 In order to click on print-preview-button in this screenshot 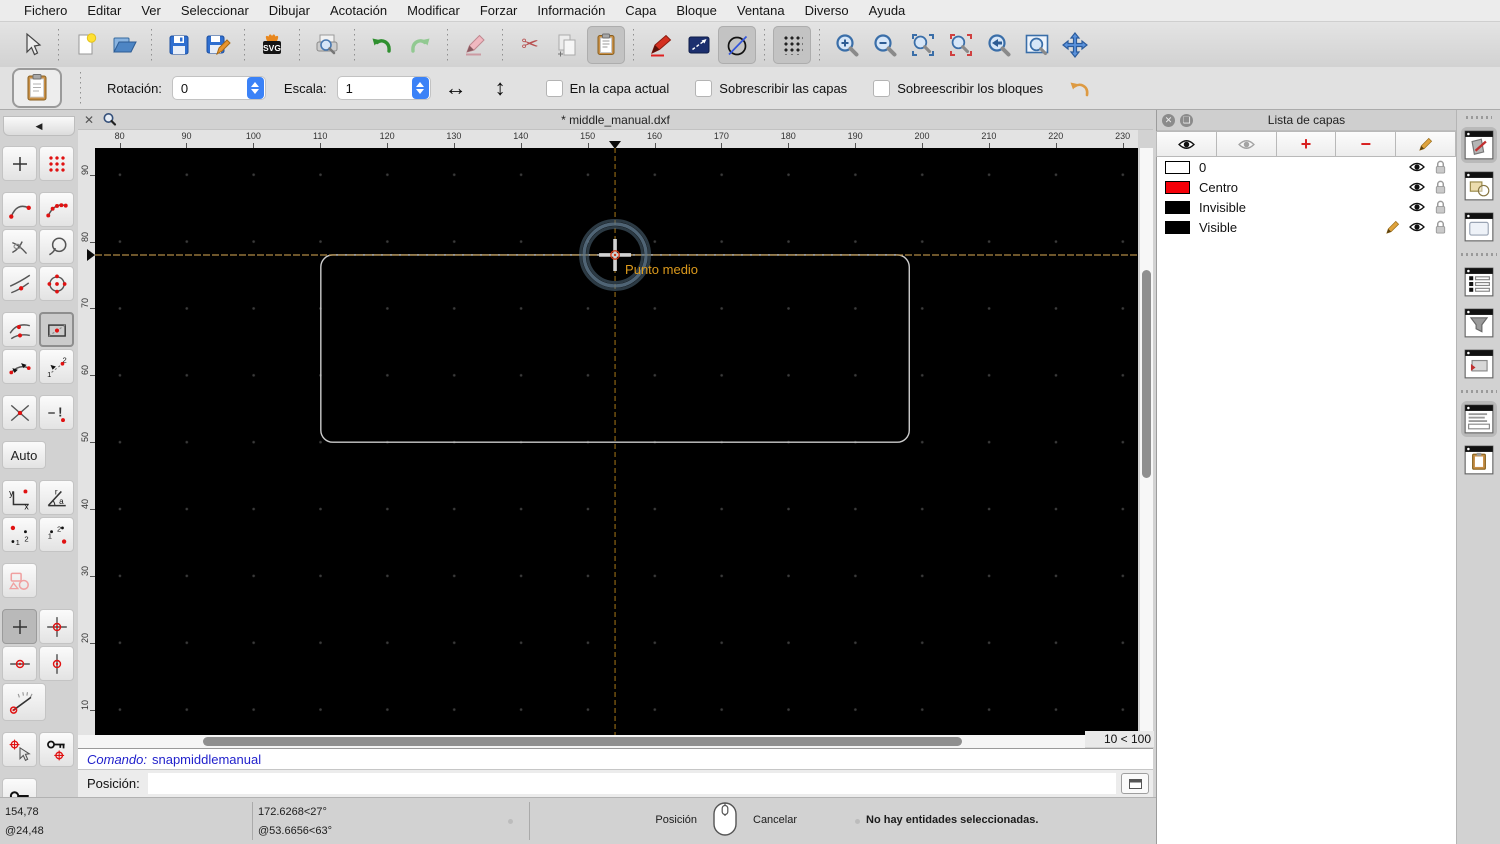, I will do `click(327, 45)`.